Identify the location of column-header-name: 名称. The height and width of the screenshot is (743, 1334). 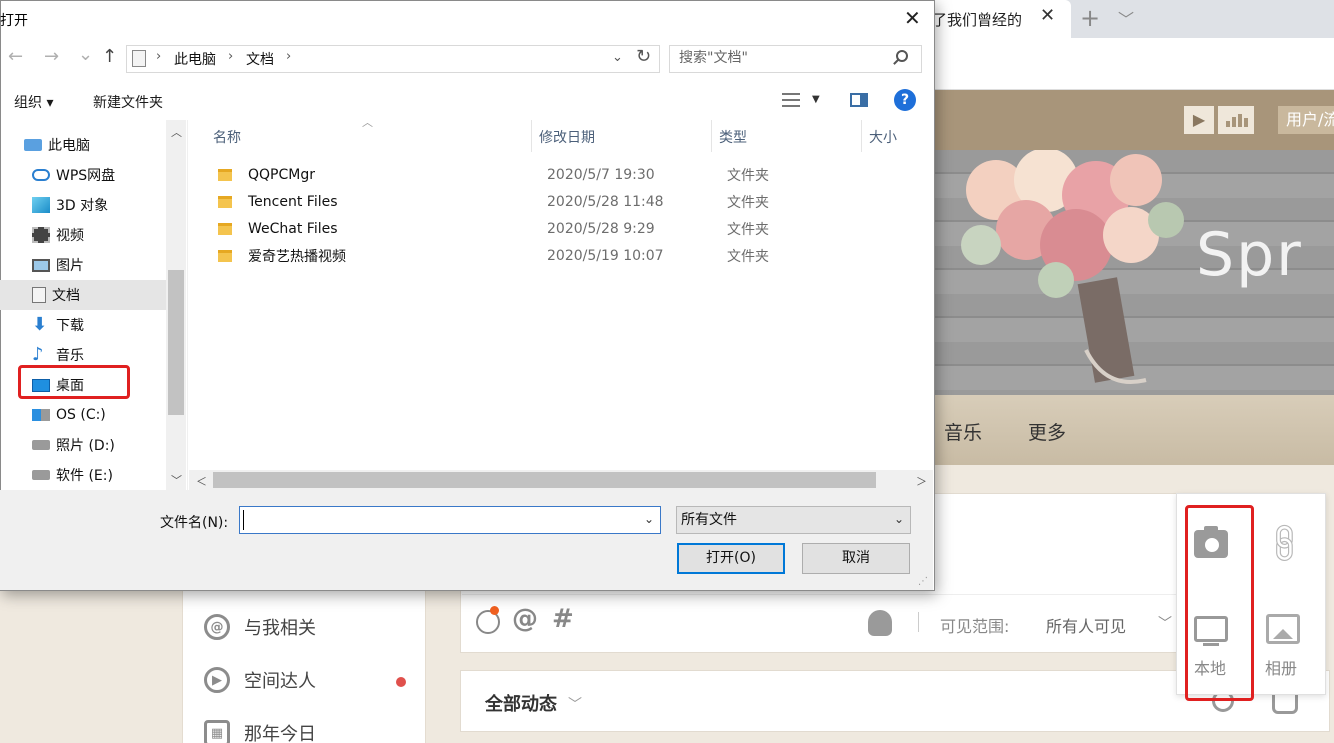
(227, 137).